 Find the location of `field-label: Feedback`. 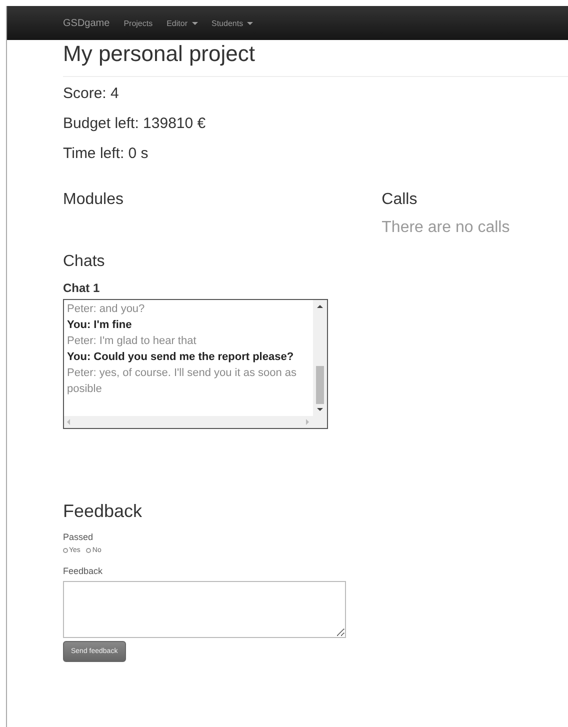

field-label: Feedback is located at coordinates (83, 571).